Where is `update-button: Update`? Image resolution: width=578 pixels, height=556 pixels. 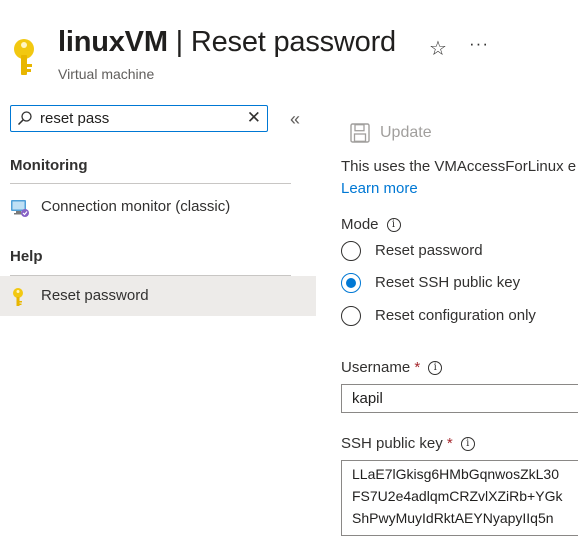 update-button: Update is located at coordinates (399, 133).